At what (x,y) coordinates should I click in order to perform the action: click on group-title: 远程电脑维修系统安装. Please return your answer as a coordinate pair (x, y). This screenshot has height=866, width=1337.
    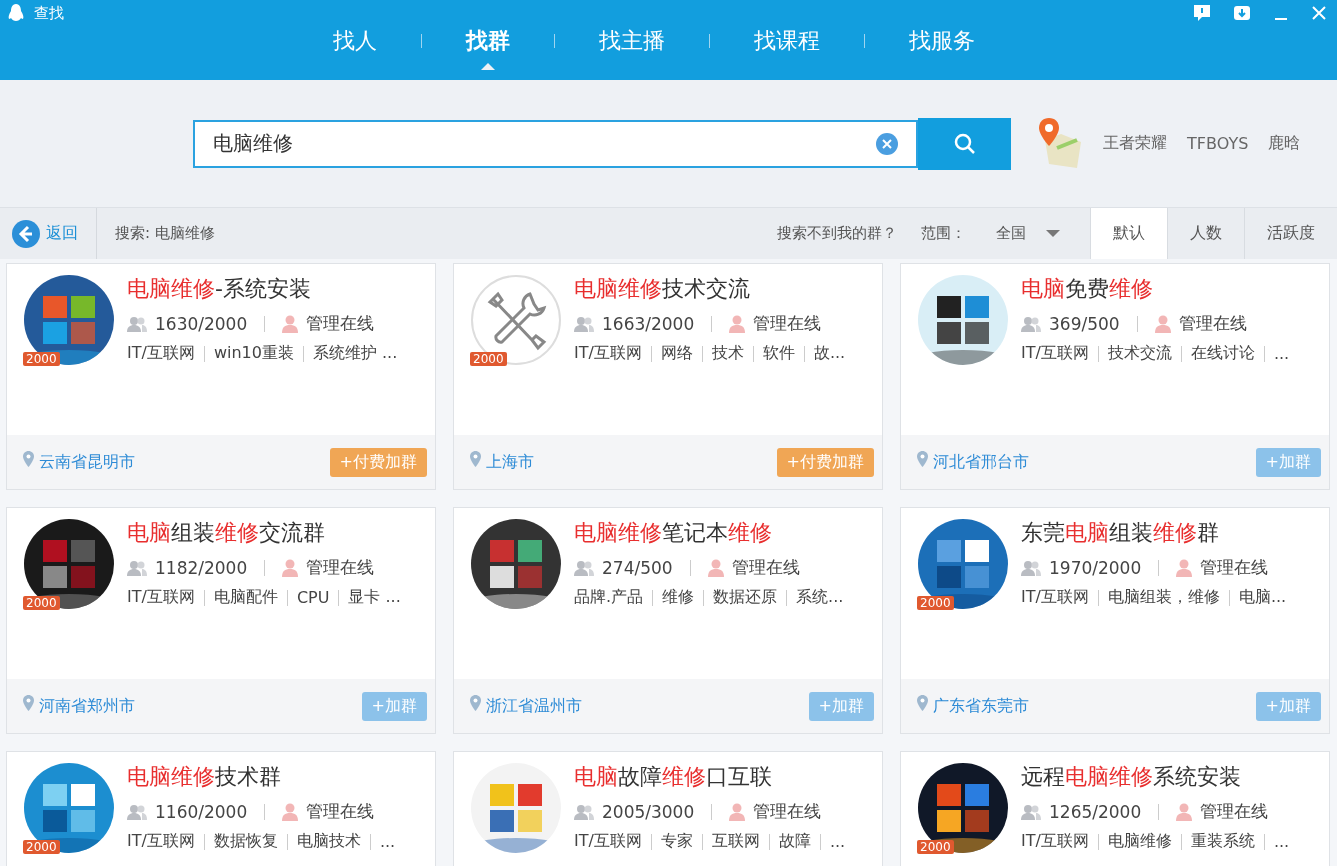
    Looking at the image, I should click on (1155, 777).